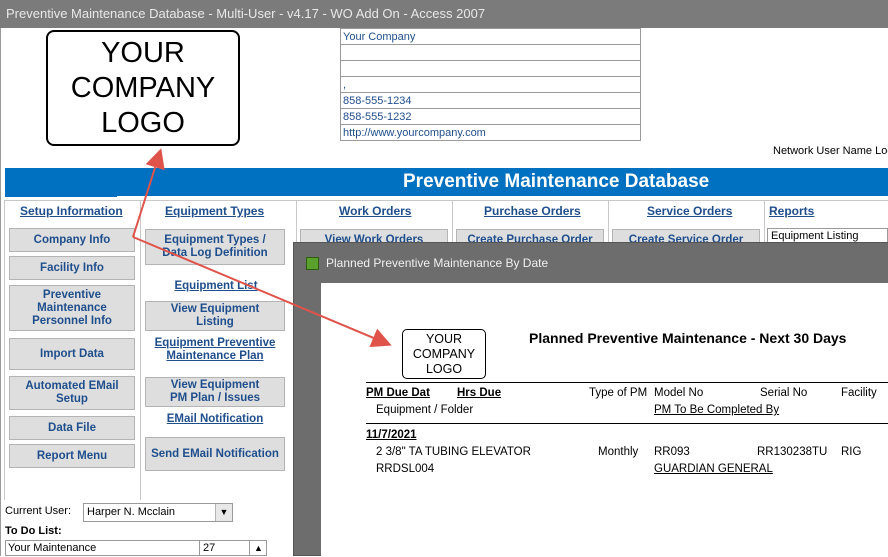  What do you see at coordinates (136, 548) in the screenshot?
I see `todo-list-item: Your Maintenance 27 ▲` at bounding box center [136, 548].